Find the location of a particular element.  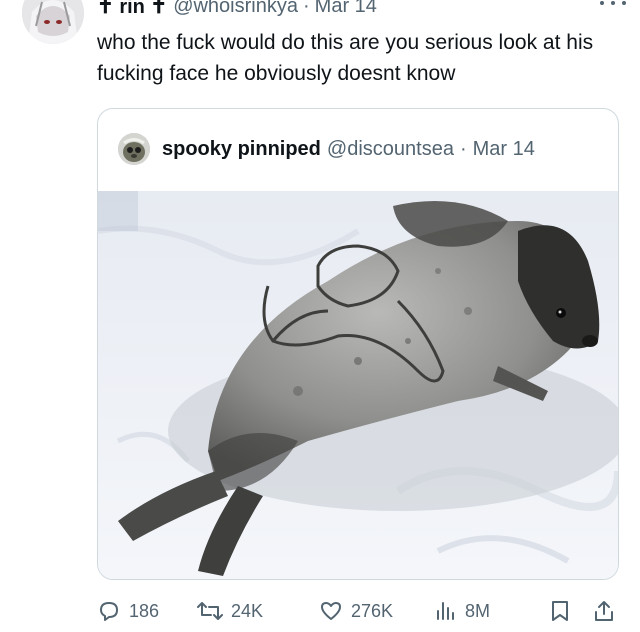

quoted-author-avatar is located at coordinates (134, 149).